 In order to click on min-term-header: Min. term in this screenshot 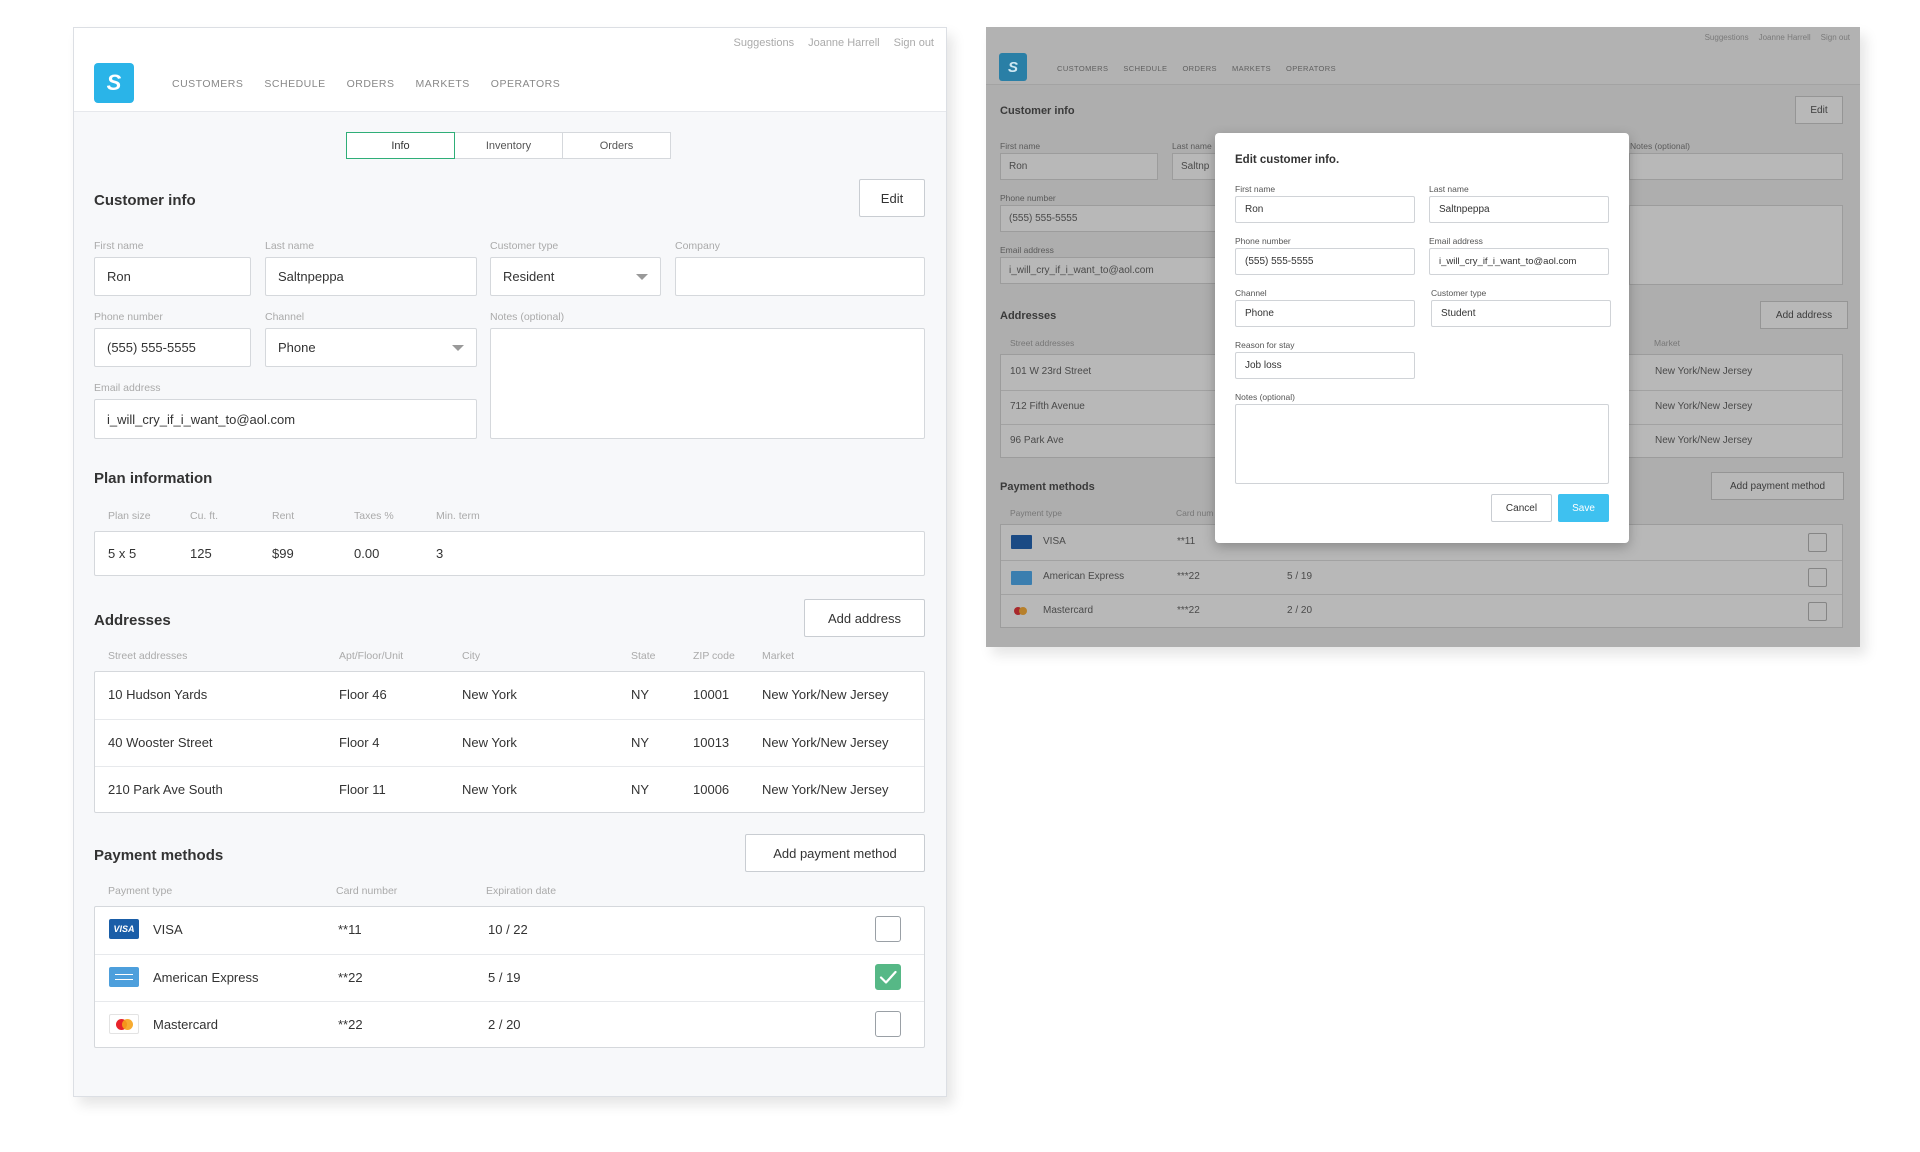, I will do `click(458, 516)`.